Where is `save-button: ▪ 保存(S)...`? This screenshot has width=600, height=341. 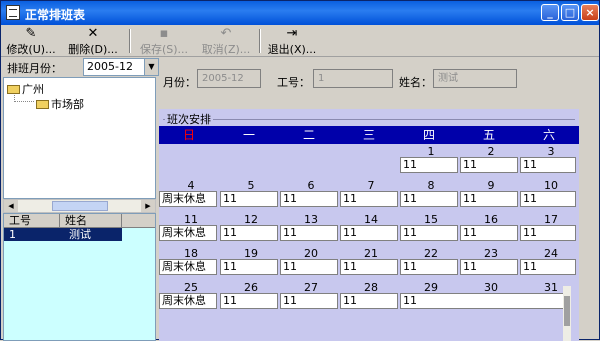 save-button: ▪ 保存(S)... is located at coordinates (164, 41).